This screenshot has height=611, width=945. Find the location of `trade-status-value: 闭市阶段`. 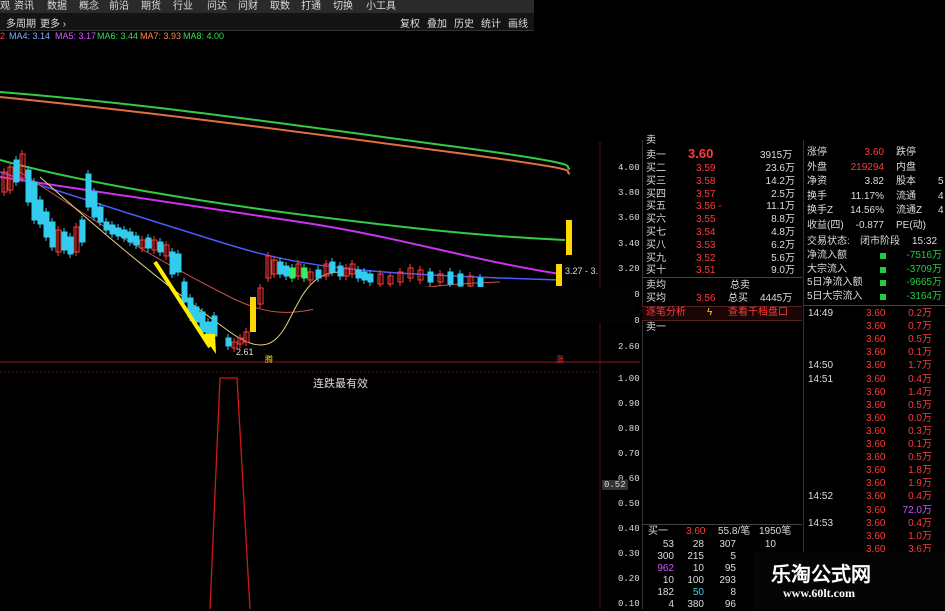

trade-status-value: 闭市阶段 is located at coordinates (880, 241).